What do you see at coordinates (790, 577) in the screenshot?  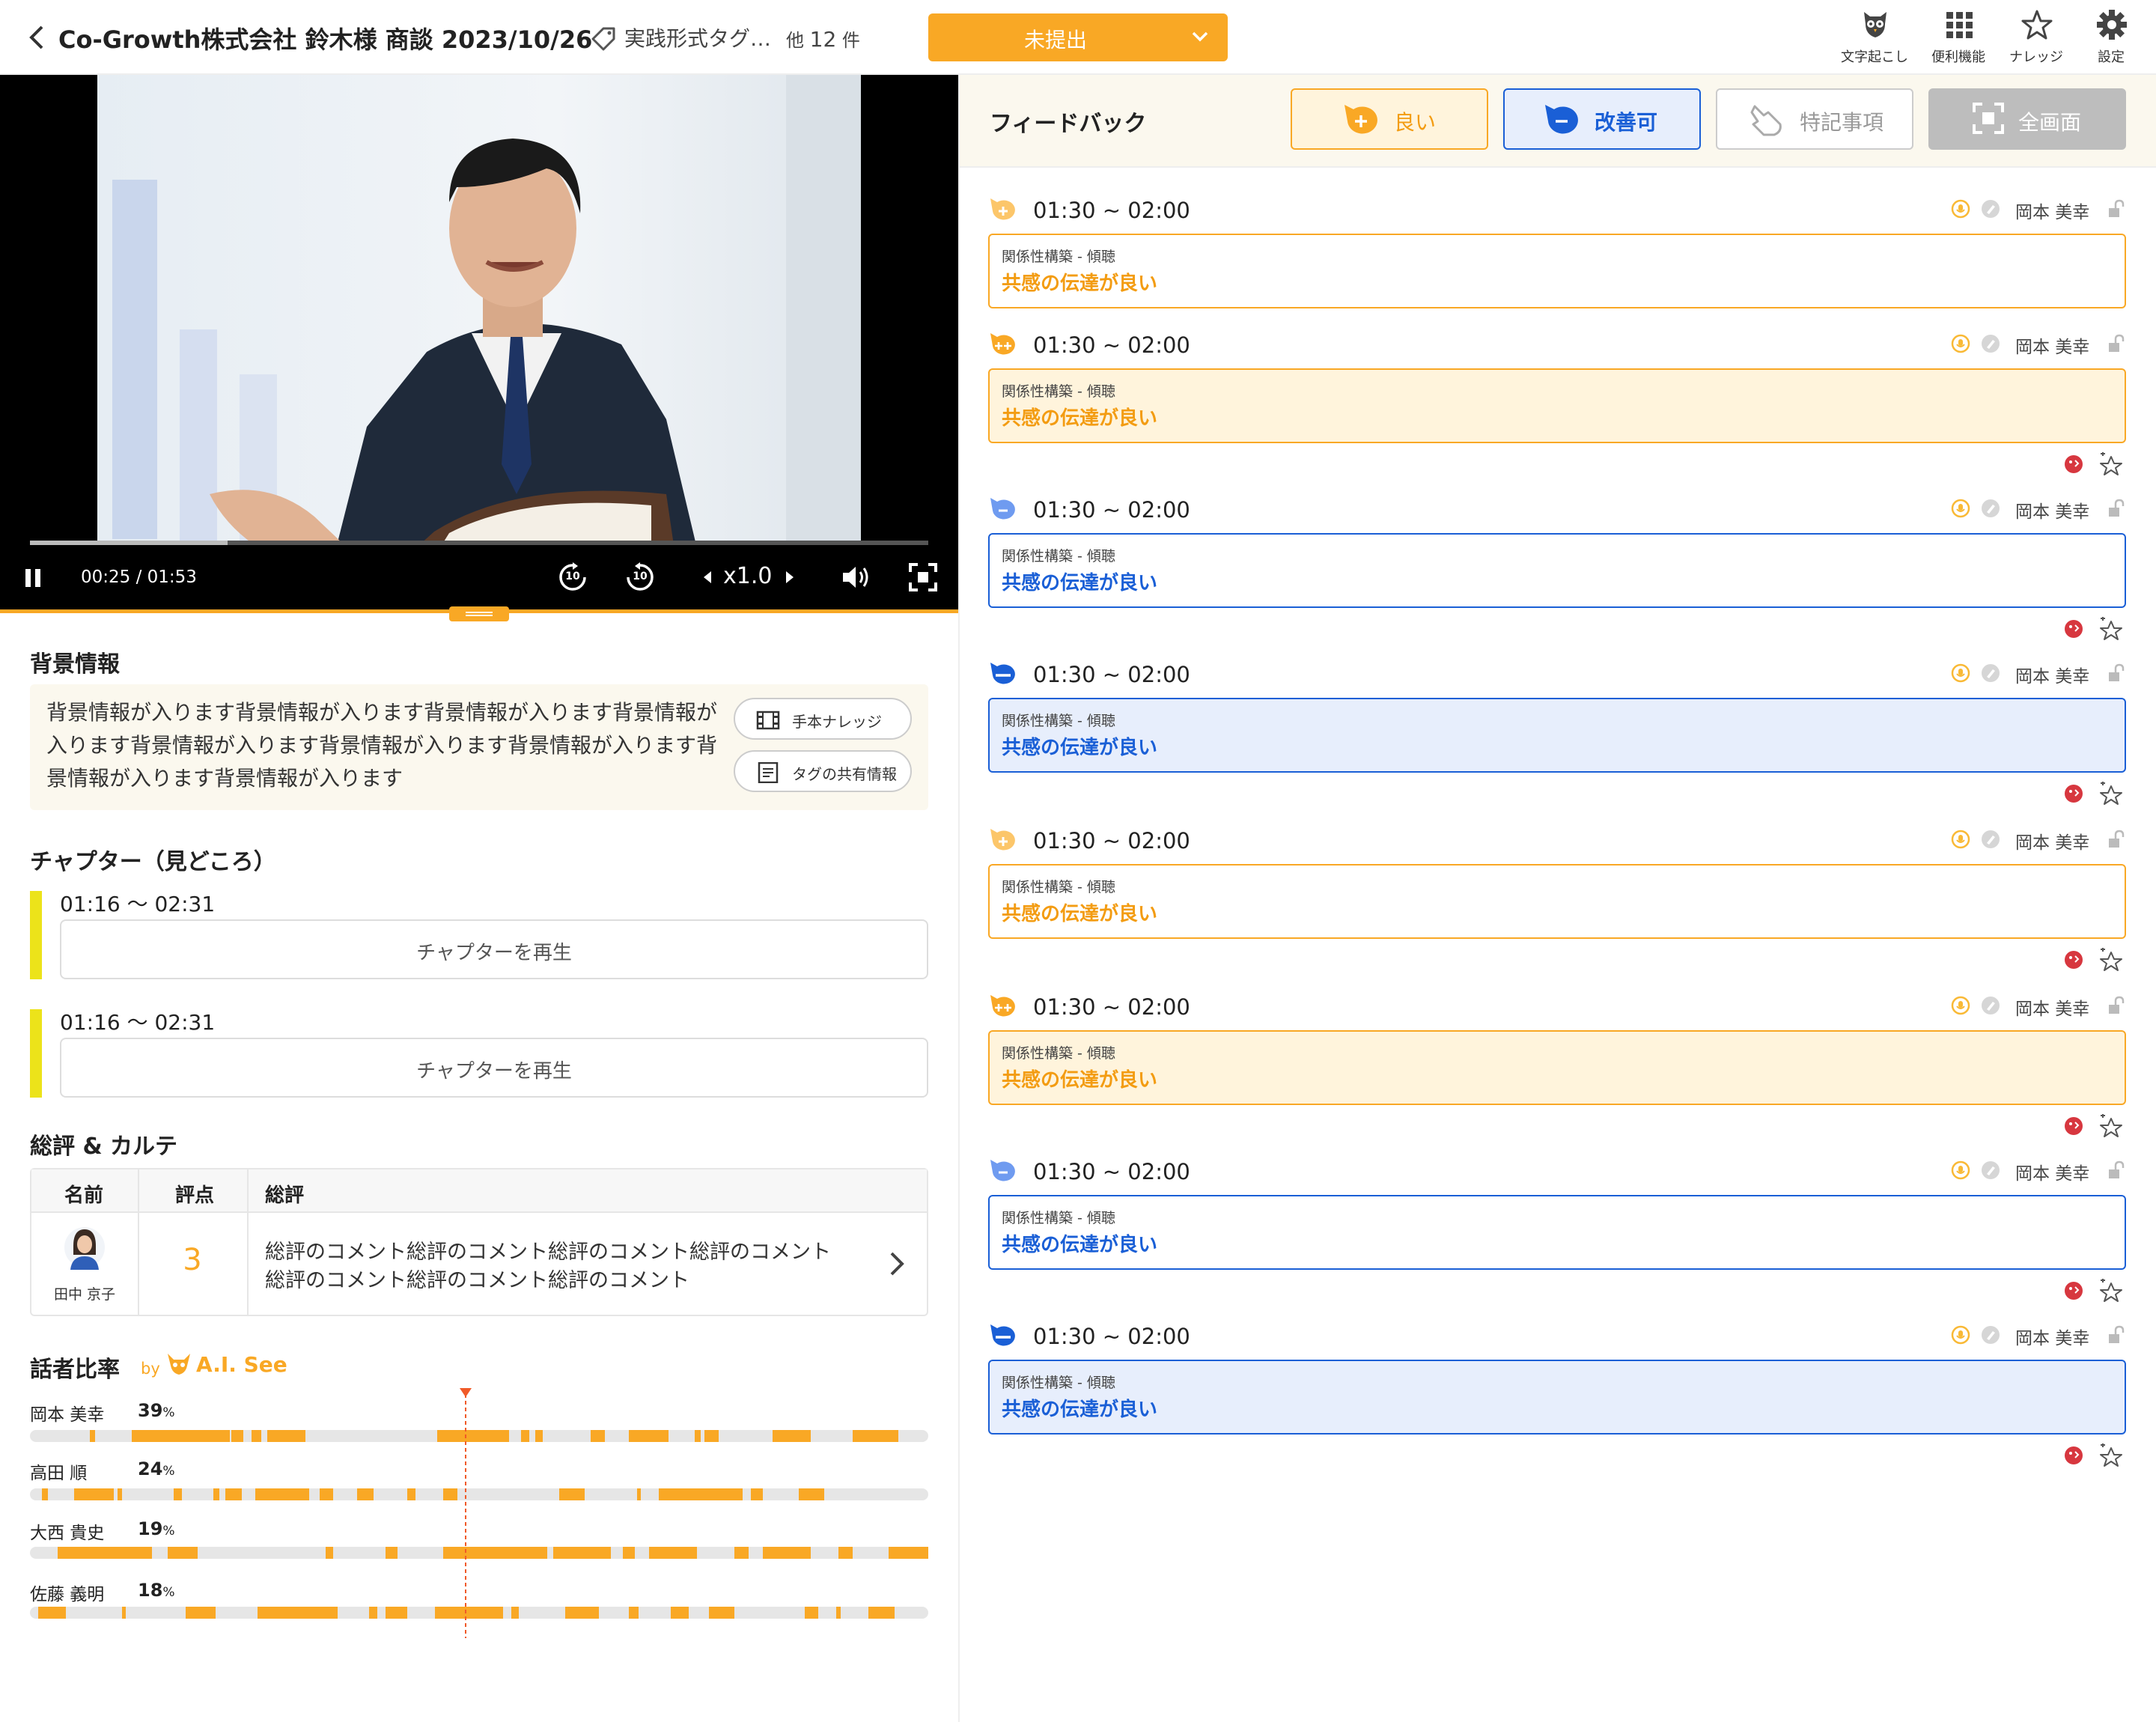 I see `speed-up-icon` at bounding box center [790, 577].